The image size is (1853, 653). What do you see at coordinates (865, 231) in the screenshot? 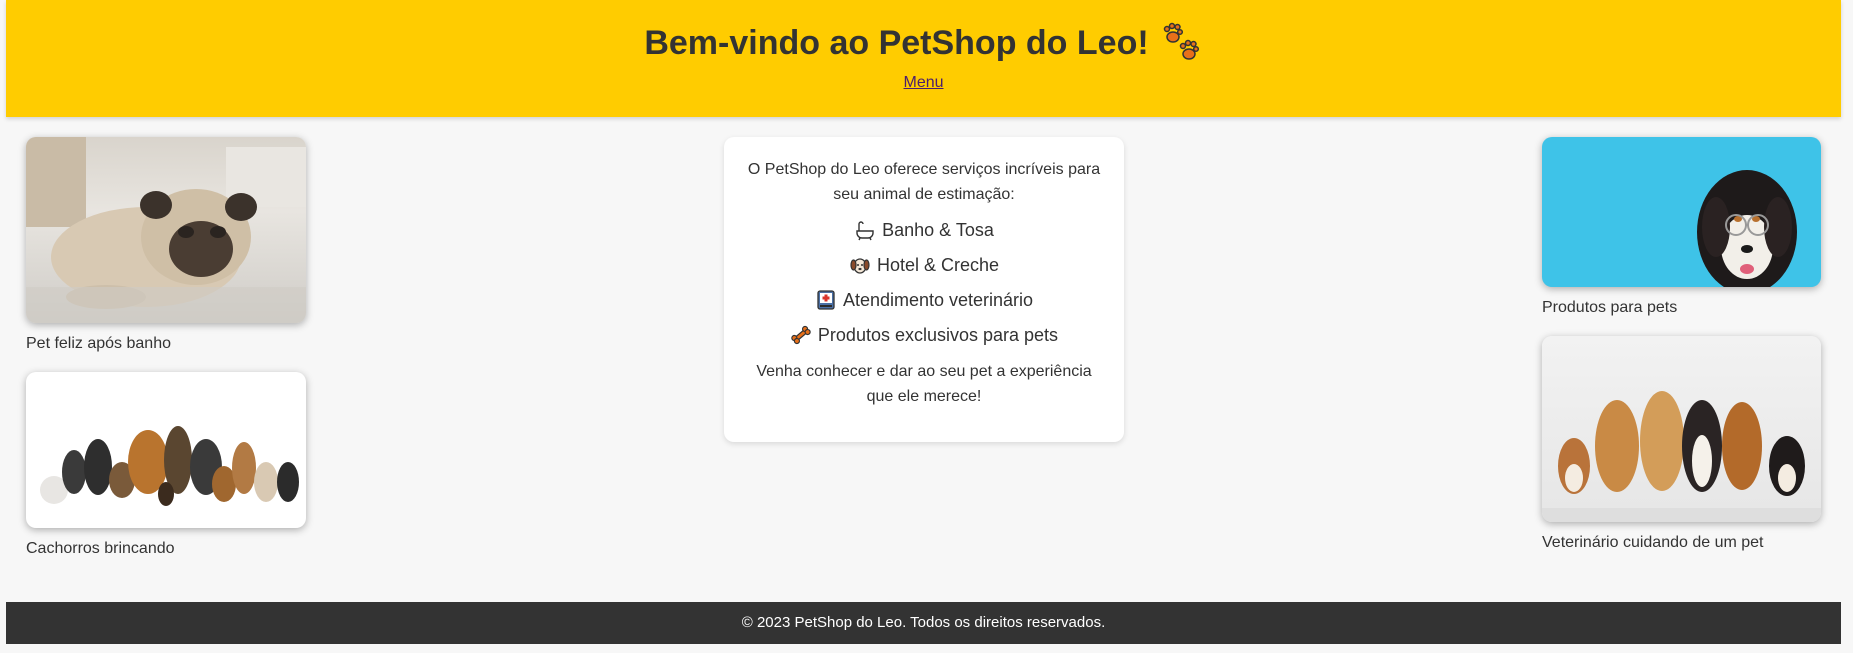
I see `bathtub-icon` at bounding box center [865, 231].